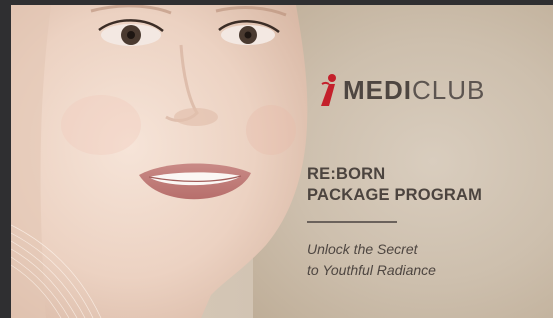 This screenshot has height=318, width=553. I want to click on headline-divider, so click(352, 222).